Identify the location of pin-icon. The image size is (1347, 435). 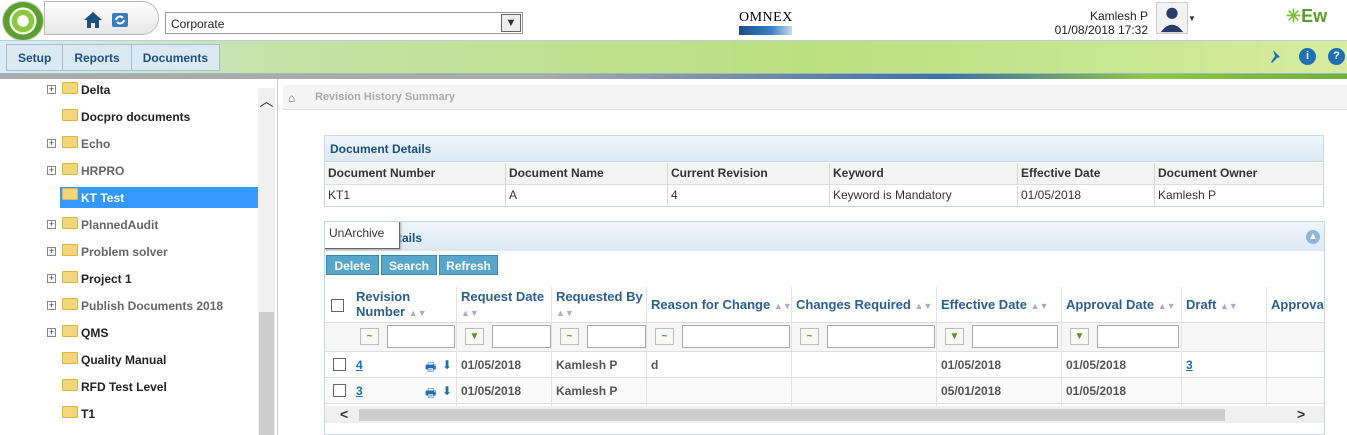
(1276, 56).